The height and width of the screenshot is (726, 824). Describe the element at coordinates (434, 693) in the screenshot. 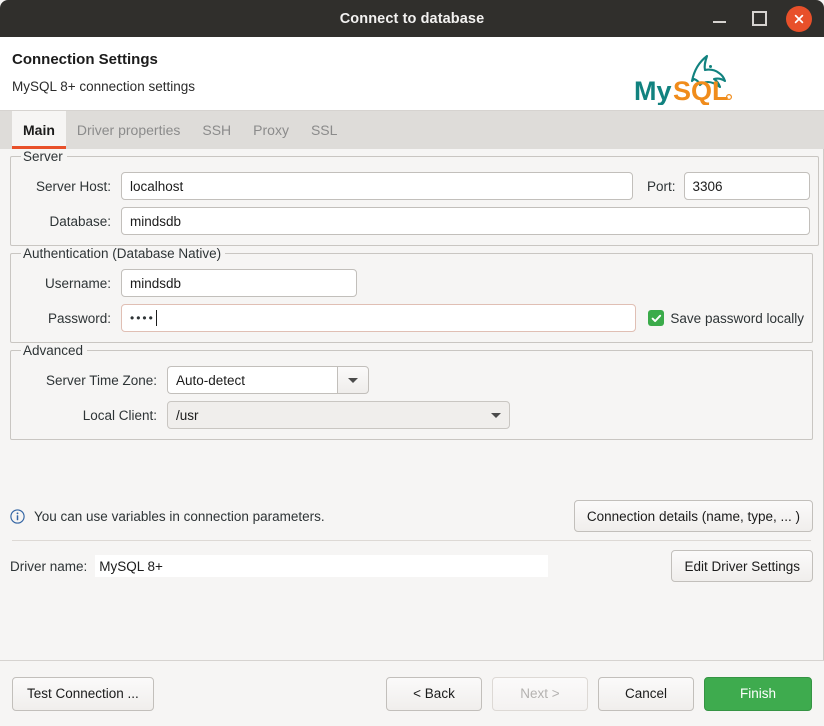

I see `back-button: < Back` at that location.